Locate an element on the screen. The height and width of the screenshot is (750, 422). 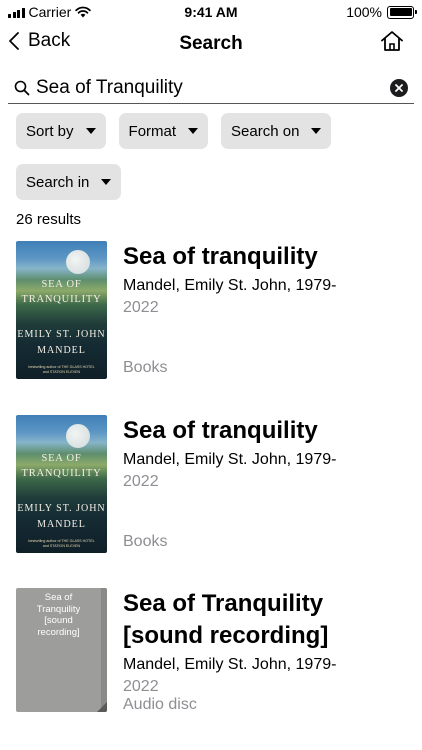
status-right: 100% is located at coordinates (381, 12).